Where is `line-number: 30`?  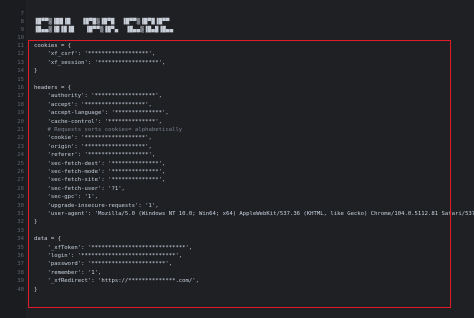 line-number: 30 is located at coordinates (20, 205).